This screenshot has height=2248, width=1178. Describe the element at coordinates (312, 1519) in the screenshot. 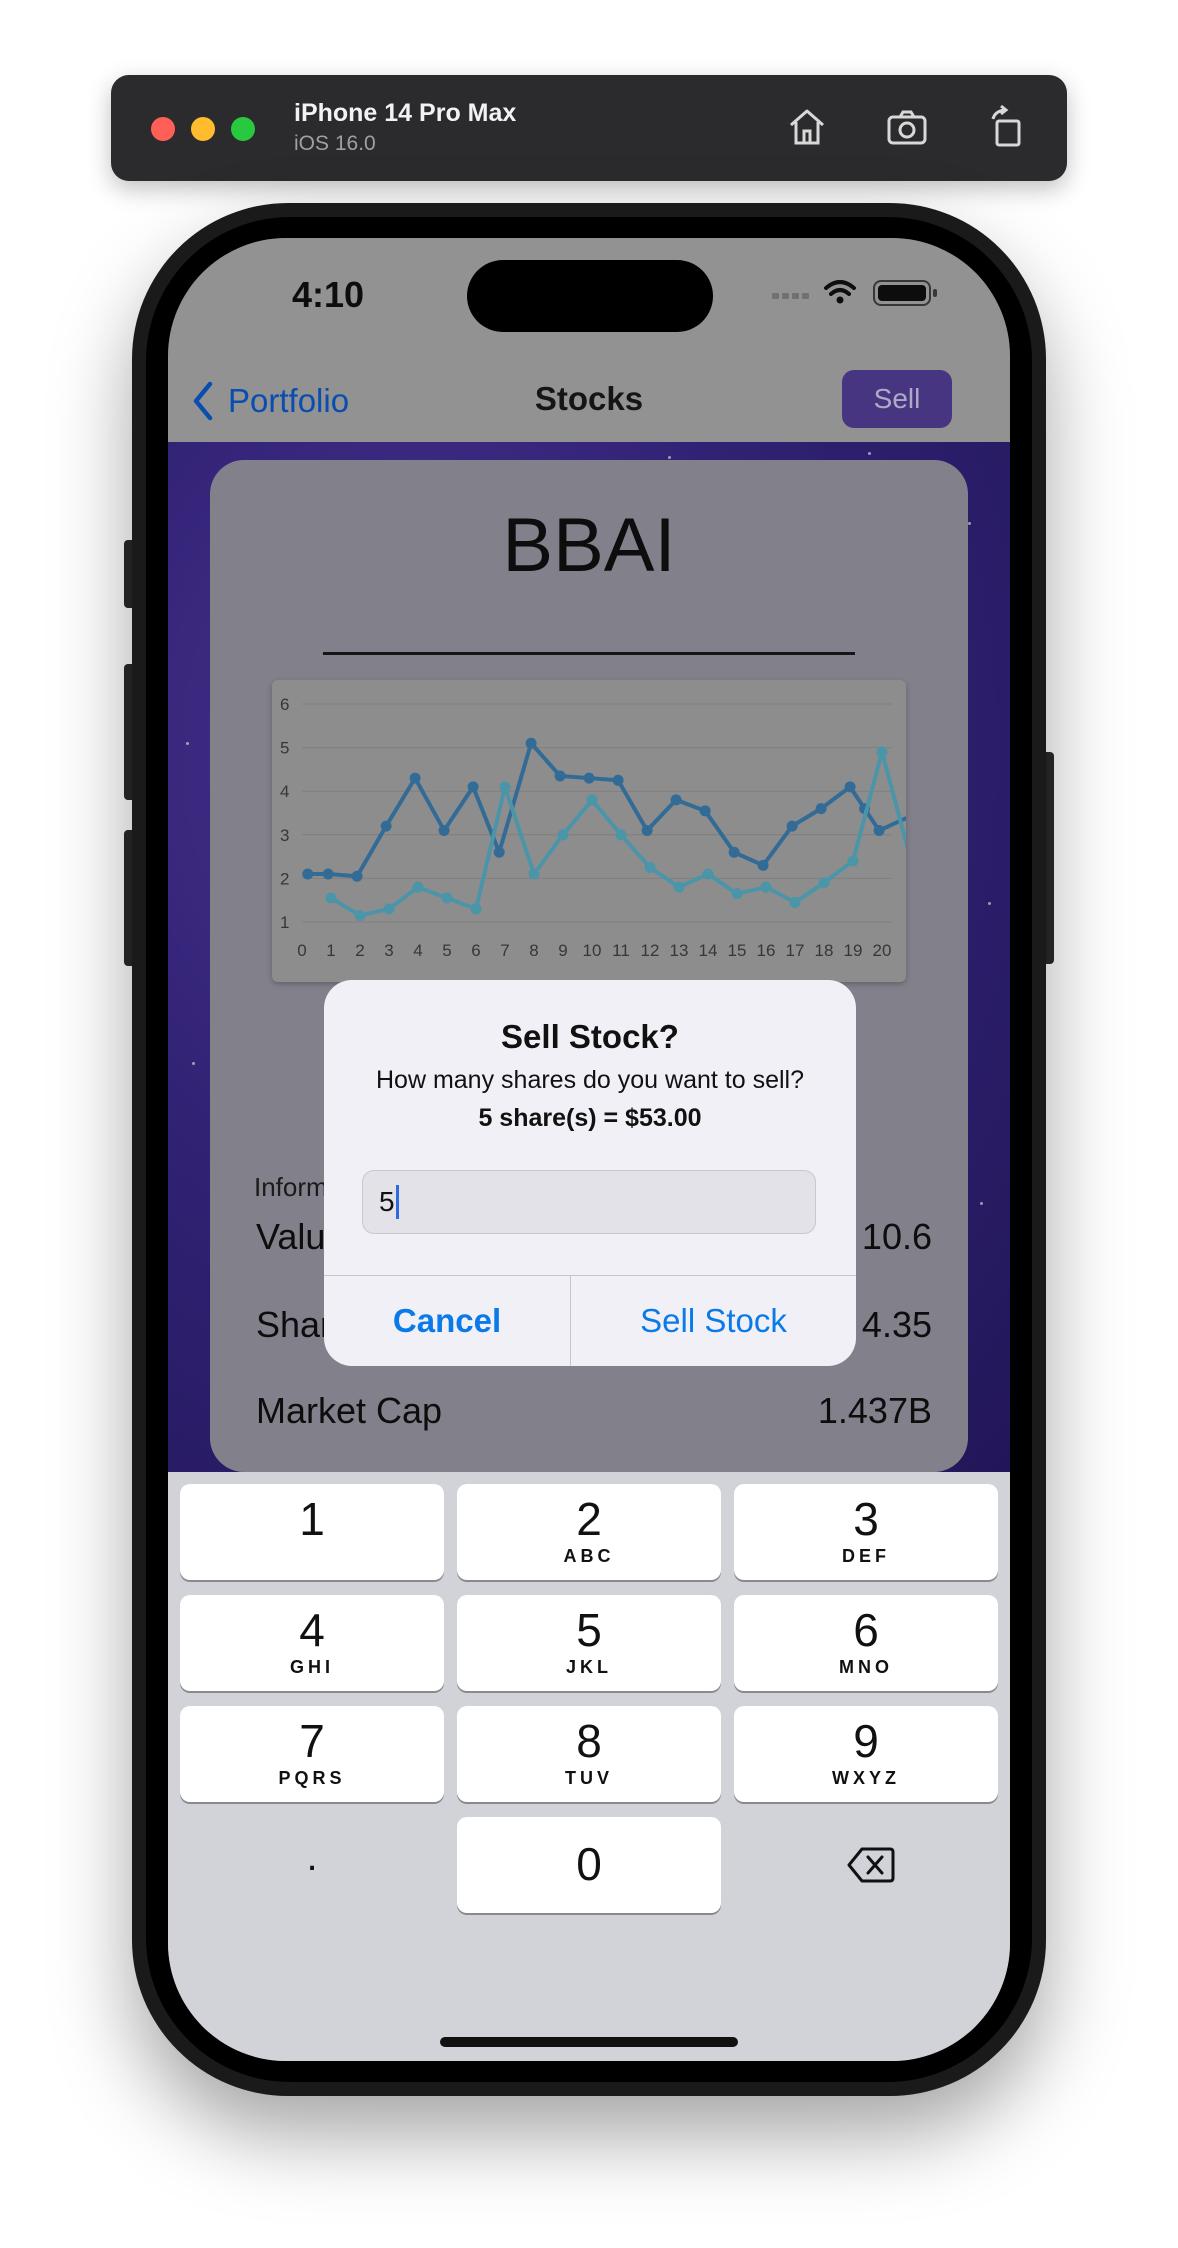

I see `key-digit: 1` at that location.